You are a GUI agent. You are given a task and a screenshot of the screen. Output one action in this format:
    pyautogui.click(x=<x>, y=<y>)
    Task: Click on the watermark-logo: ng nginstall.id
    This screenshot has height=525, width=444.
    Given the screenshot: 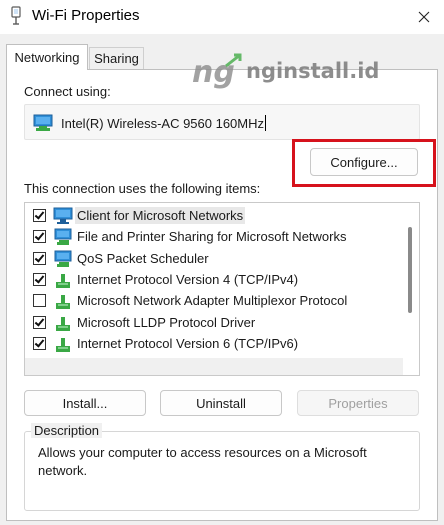 What is the action you would take?
    pyautogui.click(x=290, y=73)
    